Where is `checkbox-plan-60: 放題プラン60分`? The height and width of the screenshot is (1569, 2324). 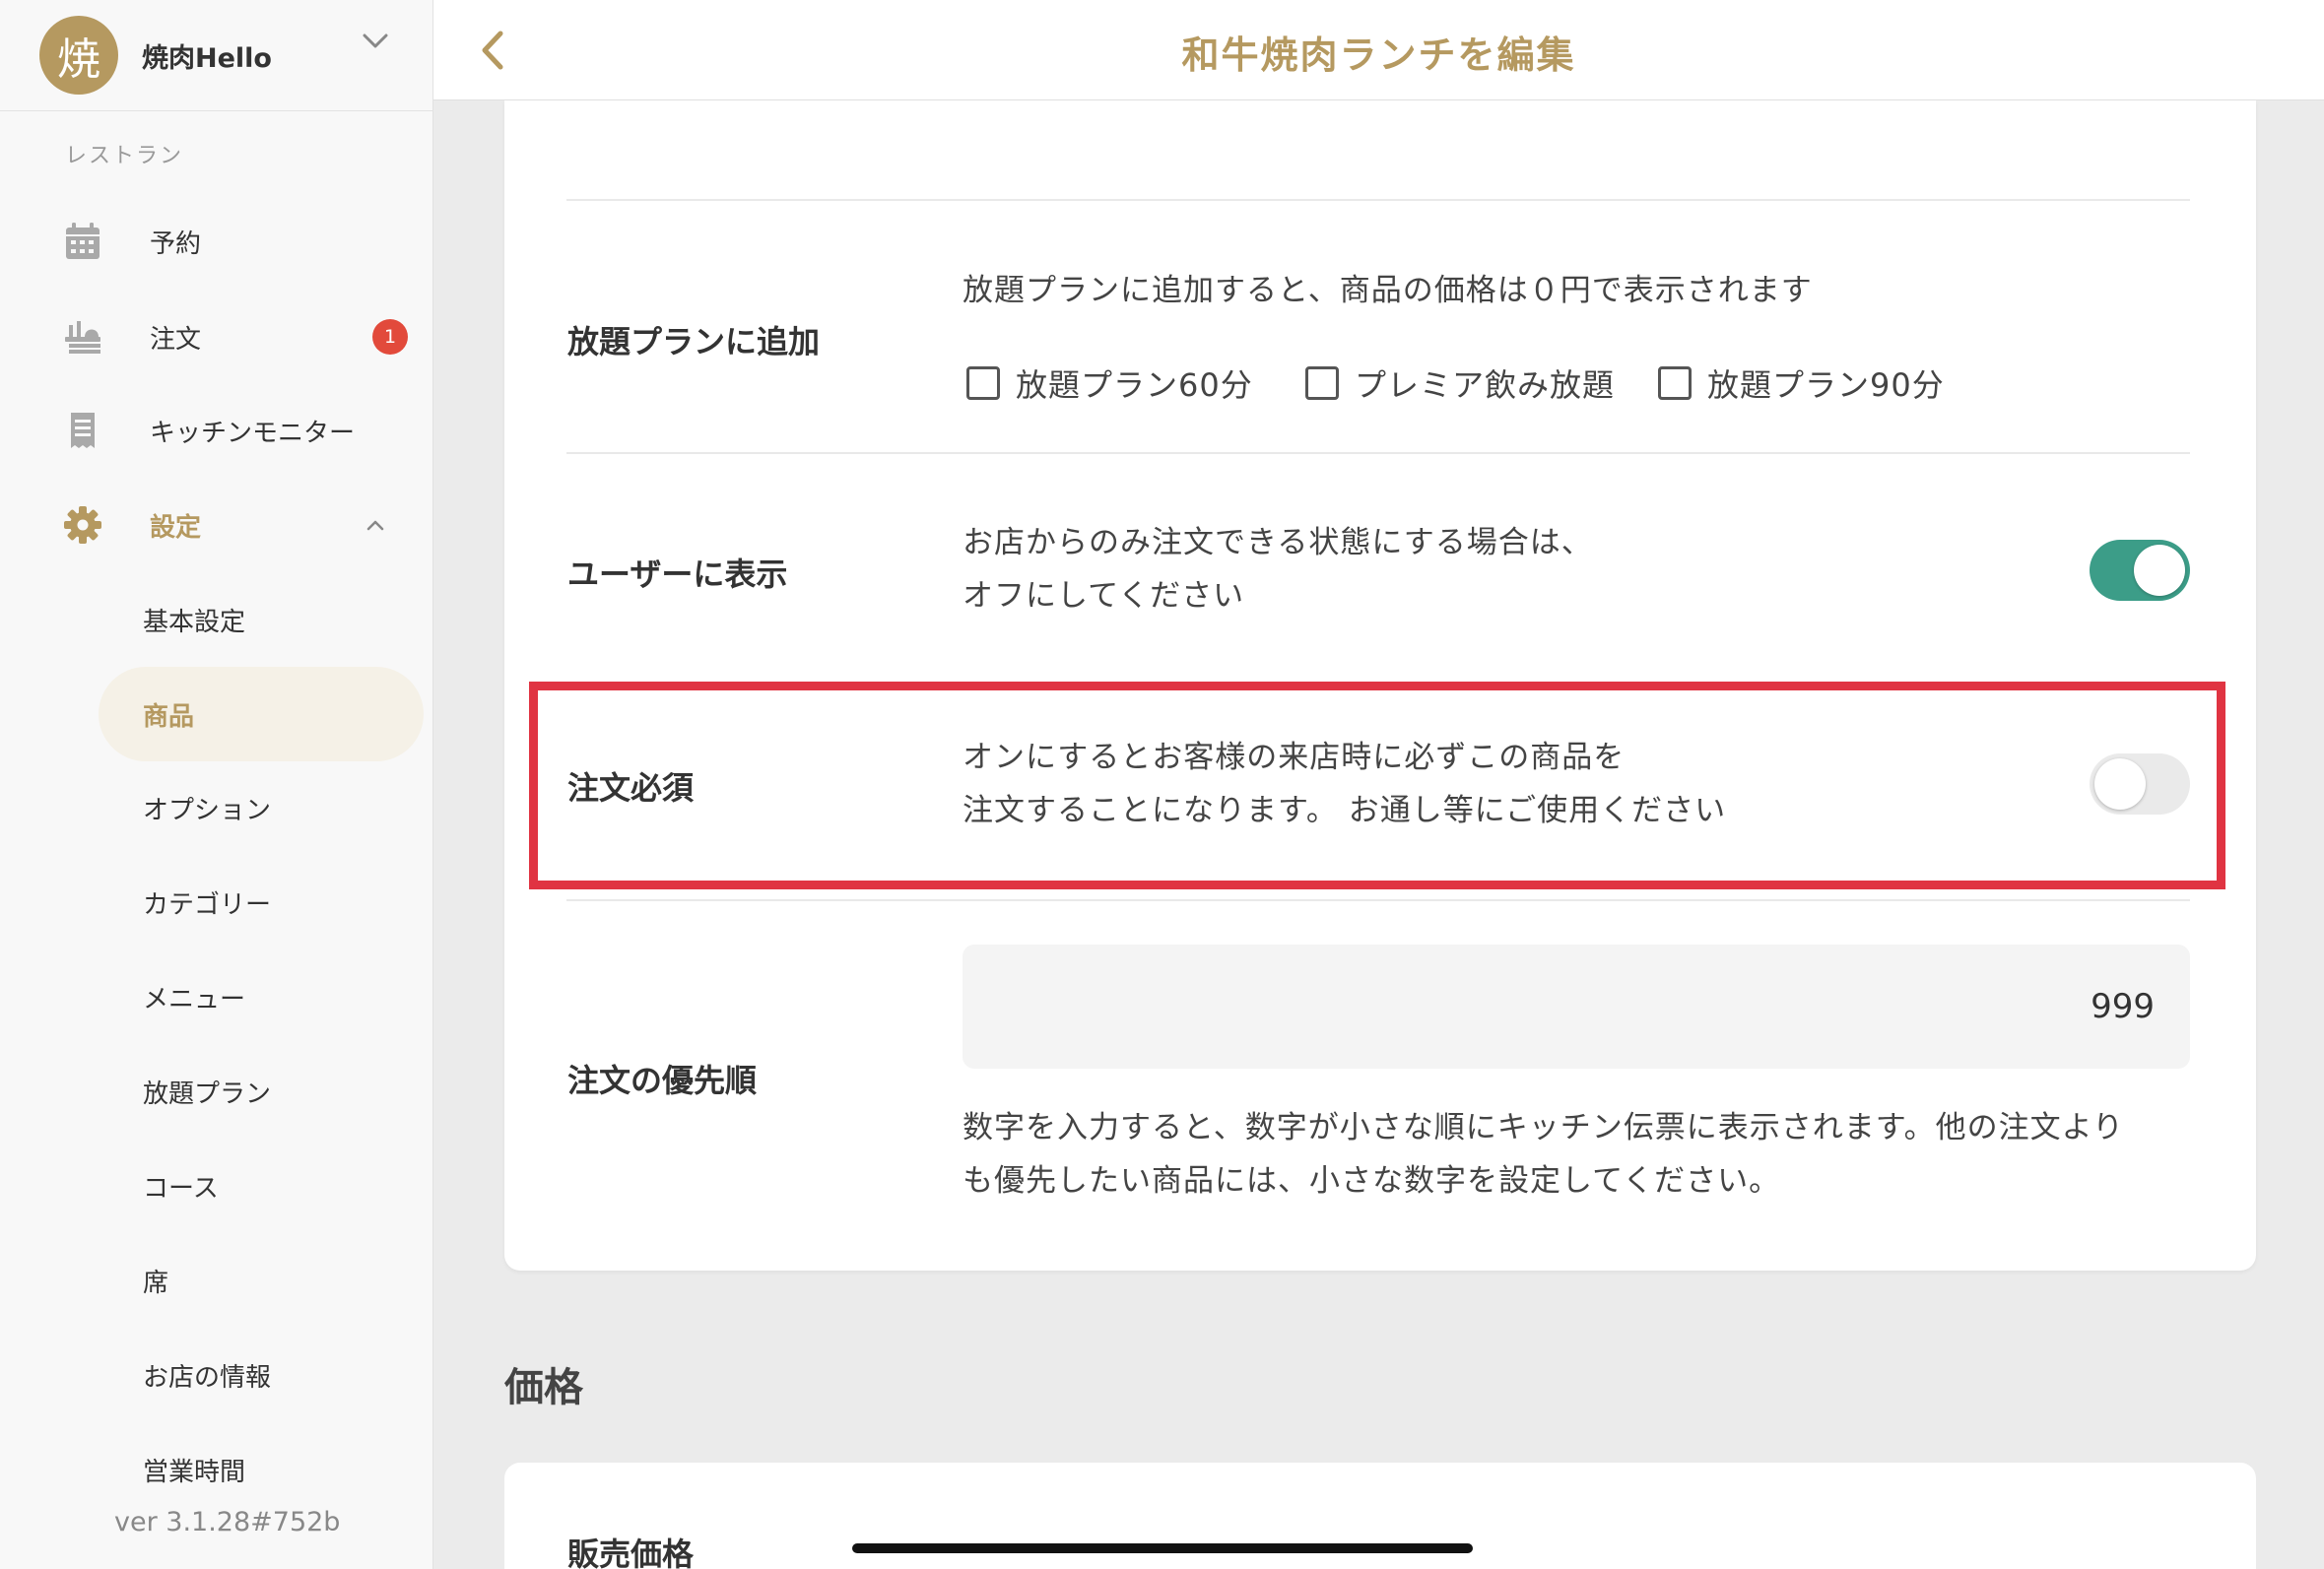
checkbox-plan-60: 放題プラン60分 is located at coordinates (1109, 383).